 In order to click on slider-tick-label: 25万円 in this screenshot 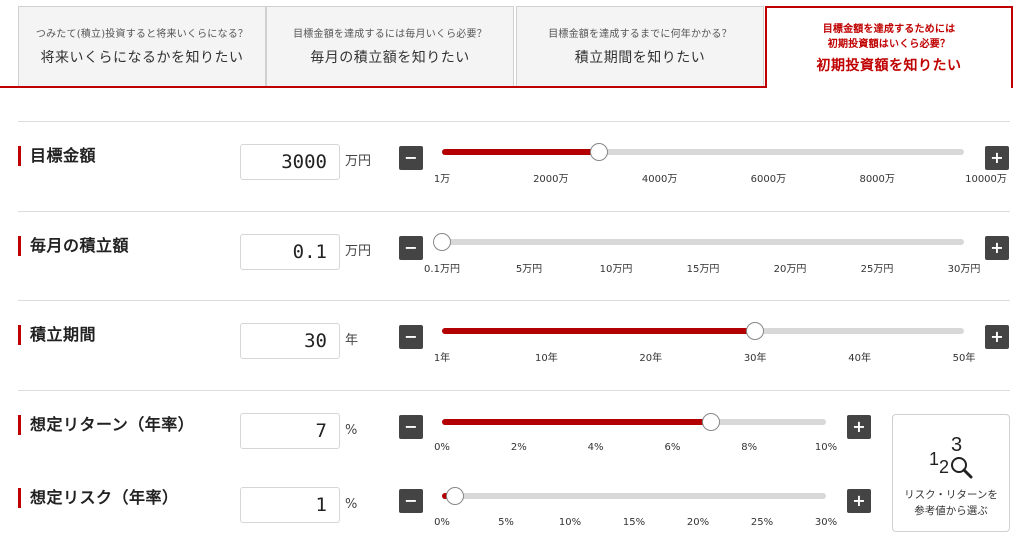, I will do `click(877, 269)`.